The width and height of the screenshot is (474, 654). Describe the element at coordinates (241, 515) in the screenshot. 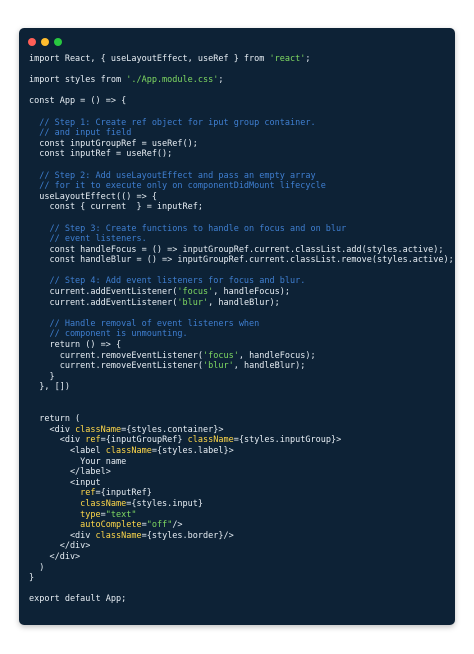

I see `code-line: type="text"` at that location.